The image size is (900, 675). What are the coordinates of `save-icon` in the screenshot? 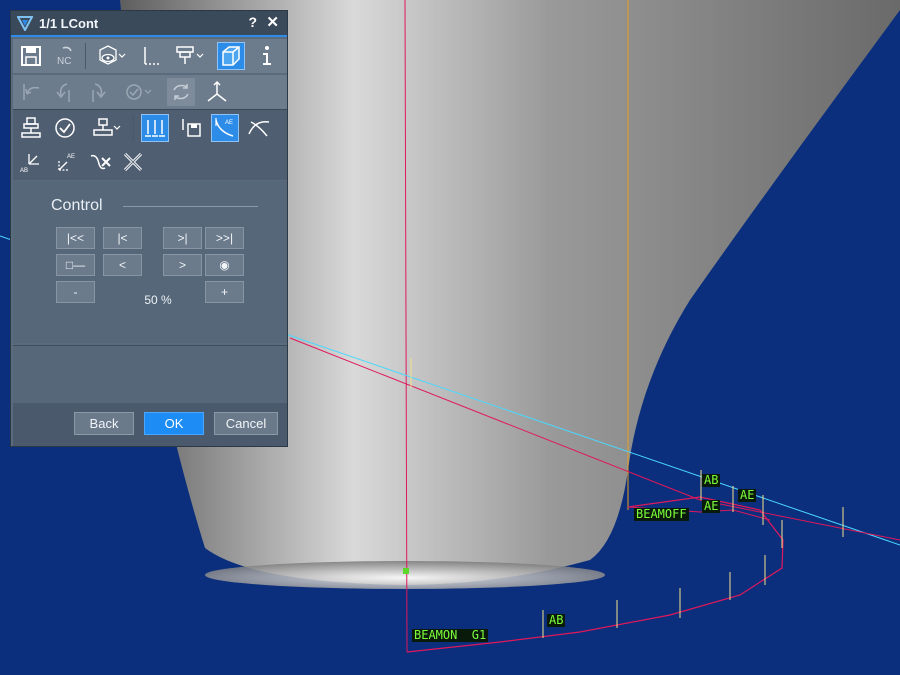 It's located at (31, 56).